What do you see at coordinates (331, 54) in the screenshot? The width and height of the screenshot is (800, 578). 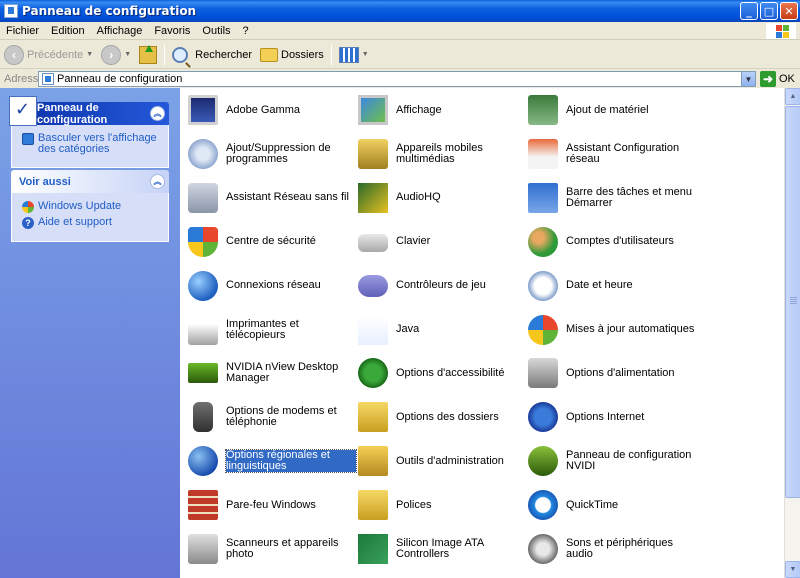 I see `toolbar-separator` at bounding box center [331, 54].